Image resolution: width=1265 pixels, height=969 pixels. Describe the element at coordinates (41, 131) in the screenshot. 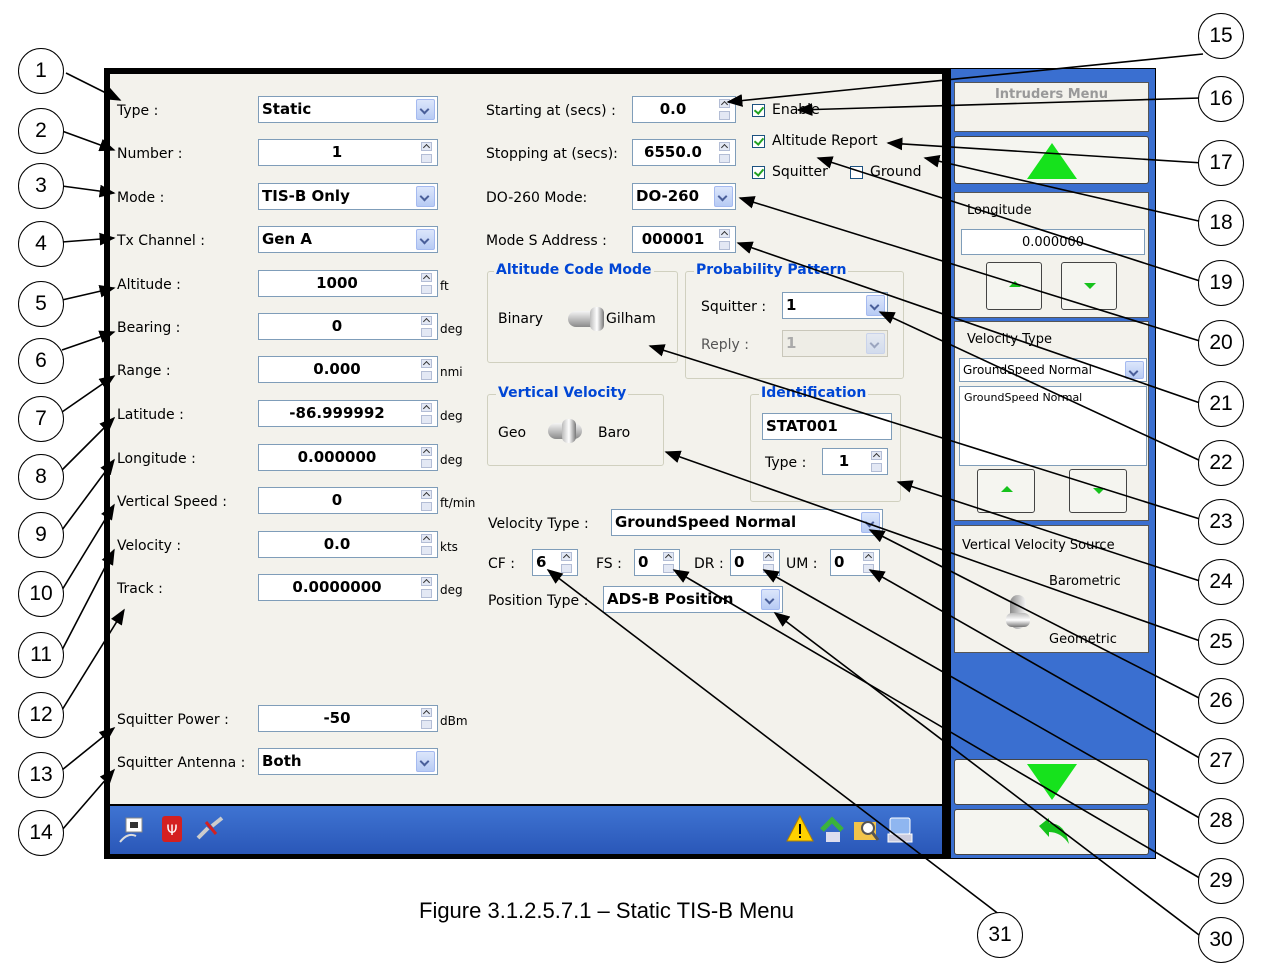

I see `callout-2: 2` at that location.